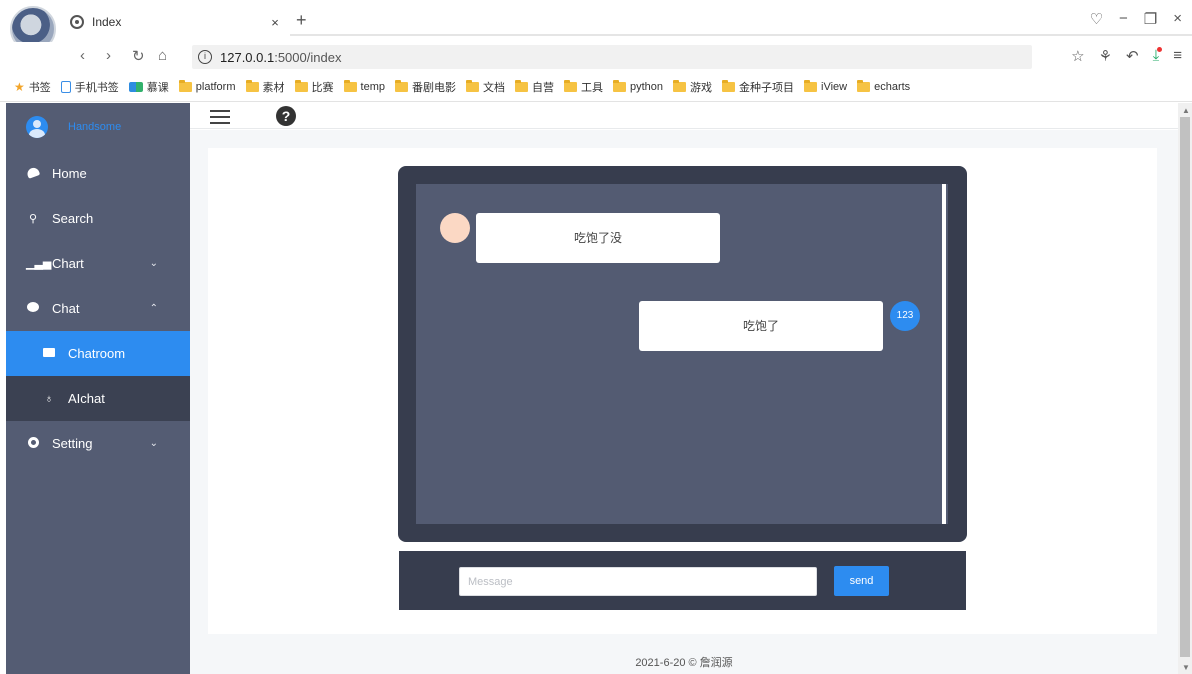  What do you see at coordinates (301, 20) in the screenshot?
I see `new-tab-button: +` at bounding box center [301, 20].